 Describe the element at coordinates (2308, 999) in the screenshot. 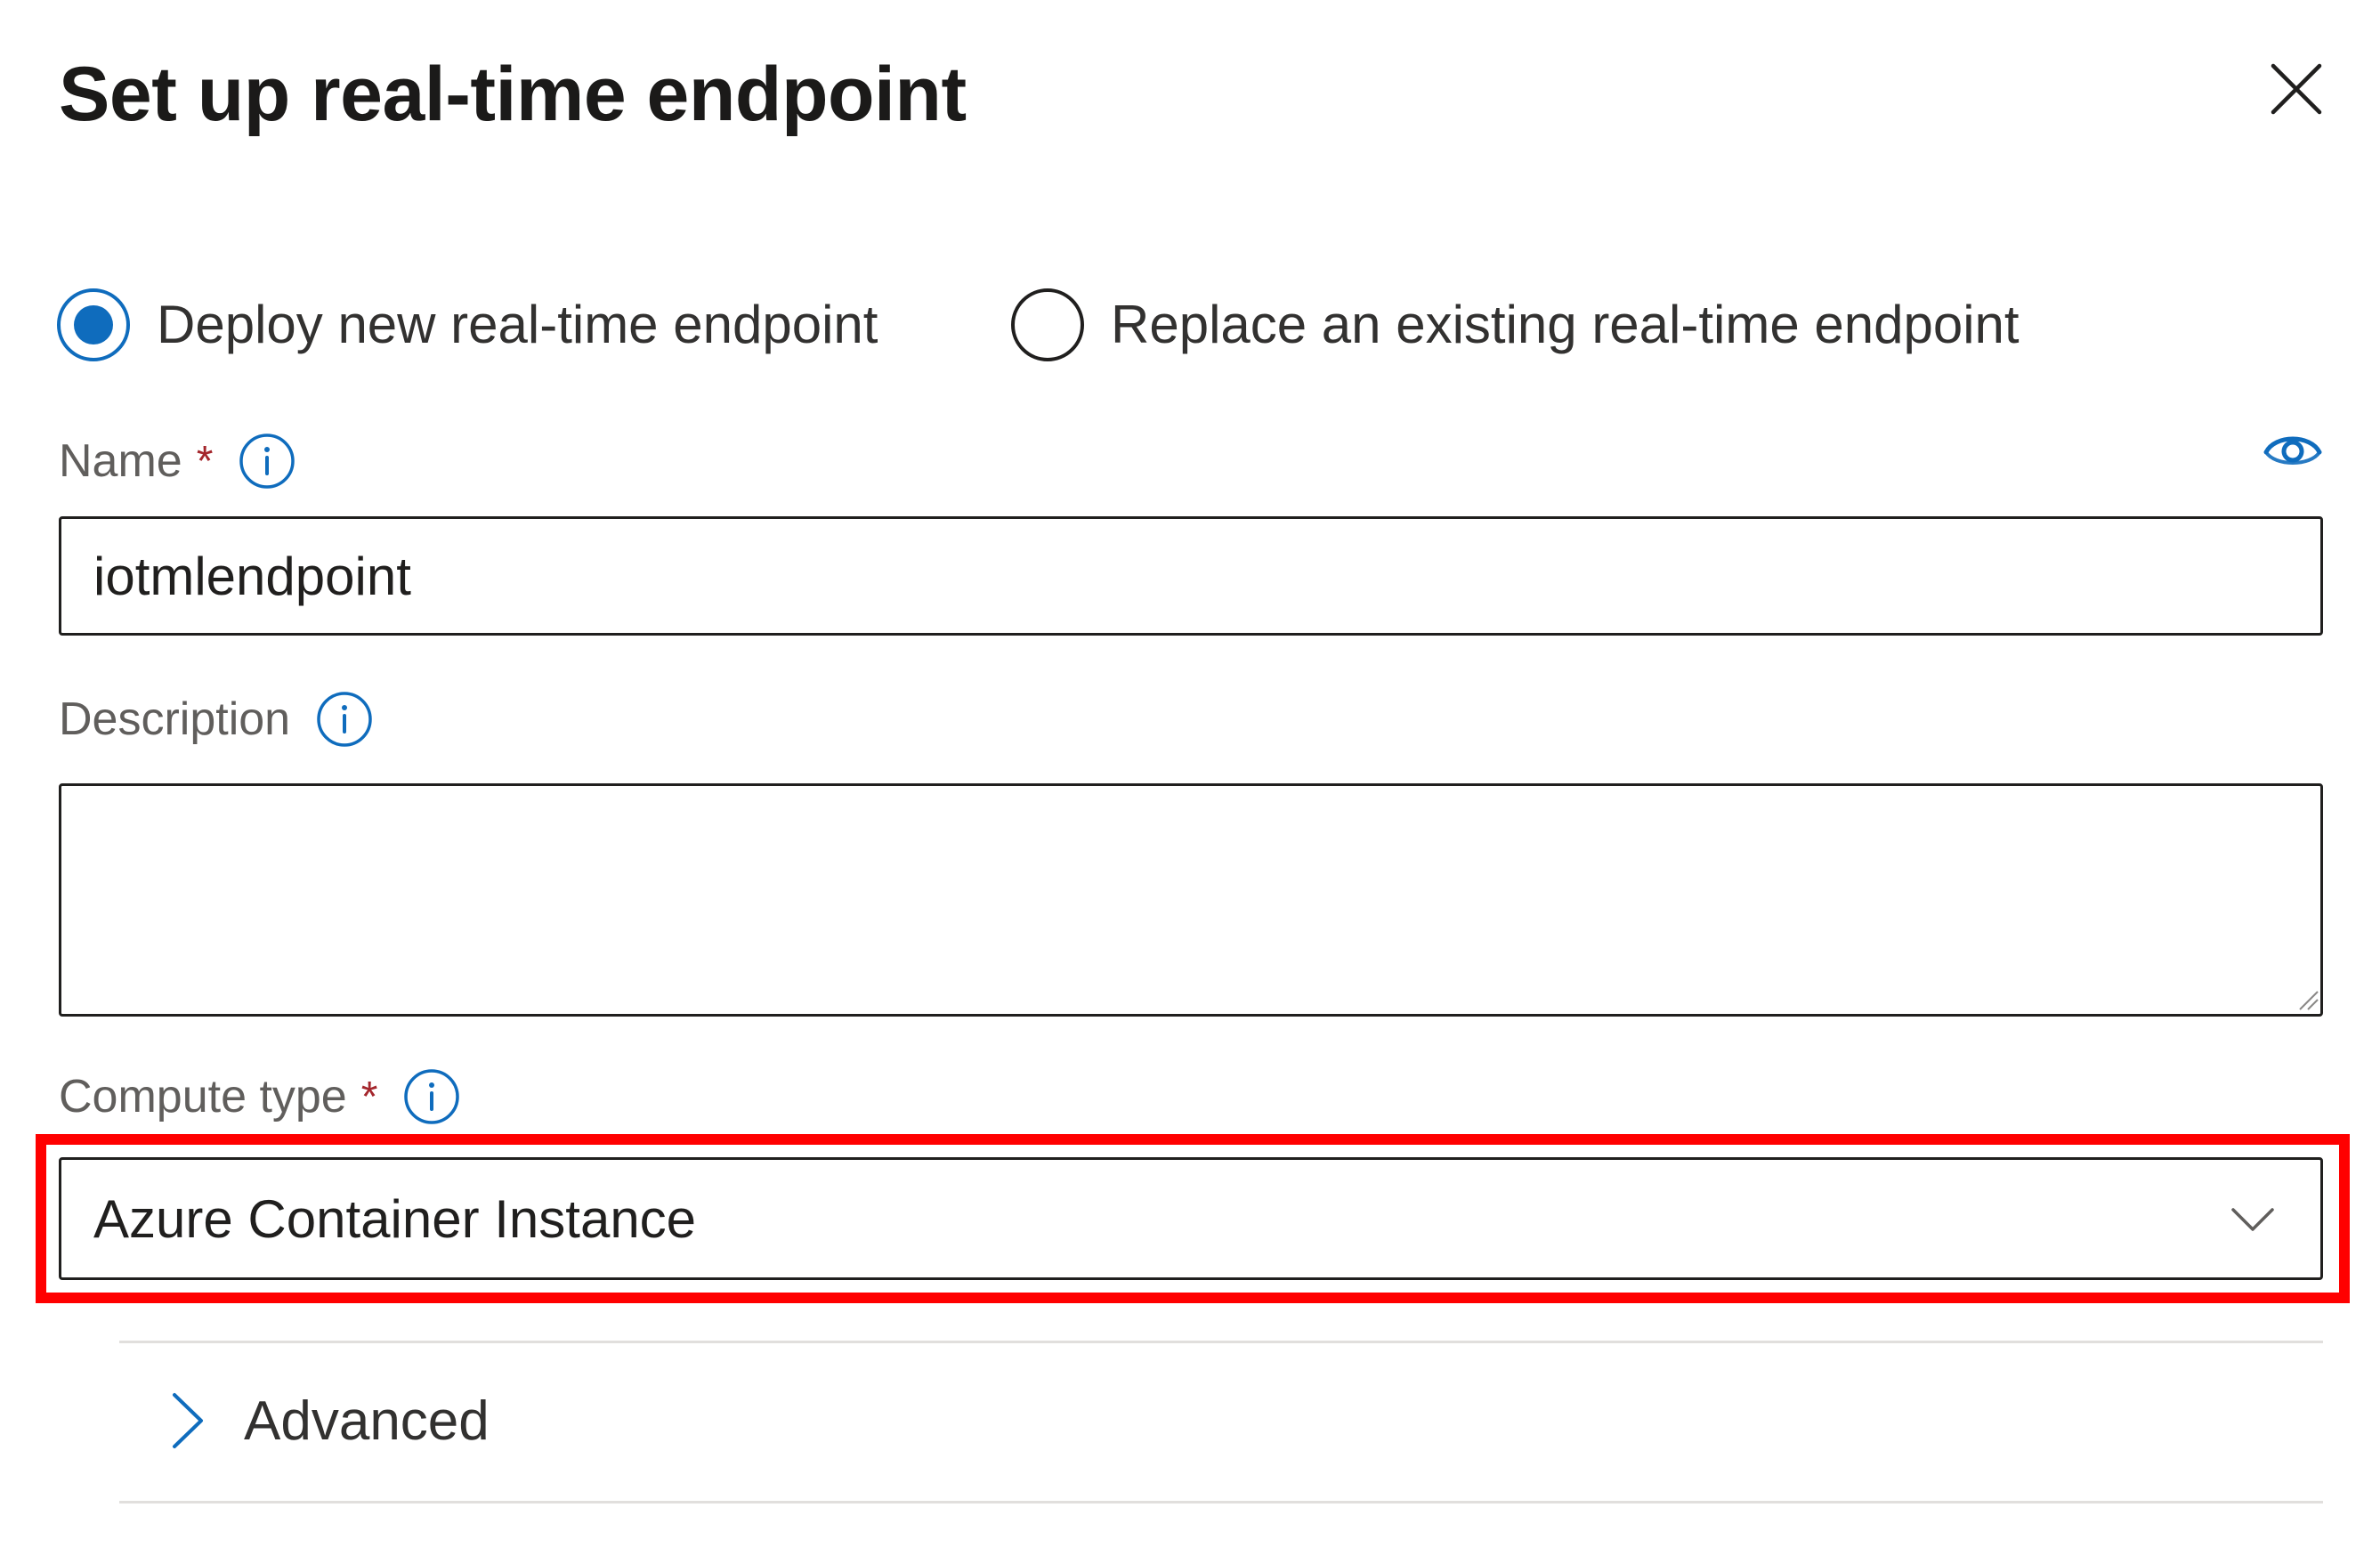

I see `resize-grip-icon` at that location.